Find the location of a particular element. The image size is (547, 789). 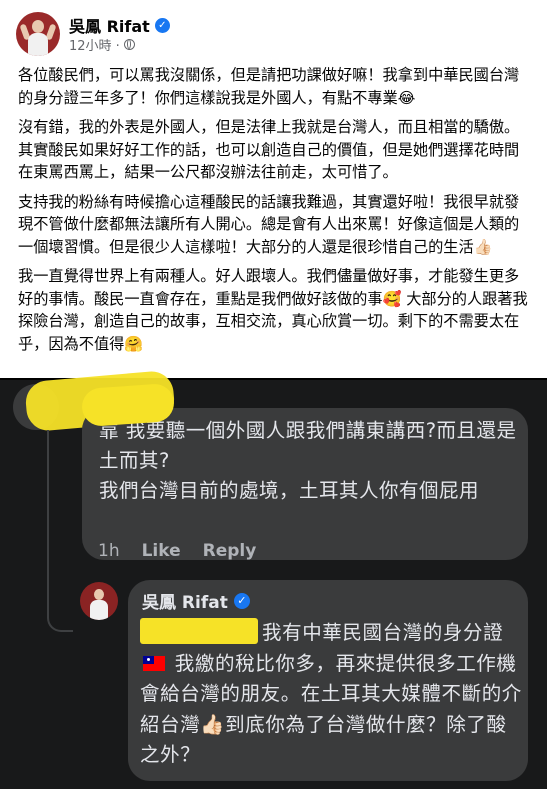

post-author: 吳鳳 Rifat ✓ is located at coordinates (119, 25).